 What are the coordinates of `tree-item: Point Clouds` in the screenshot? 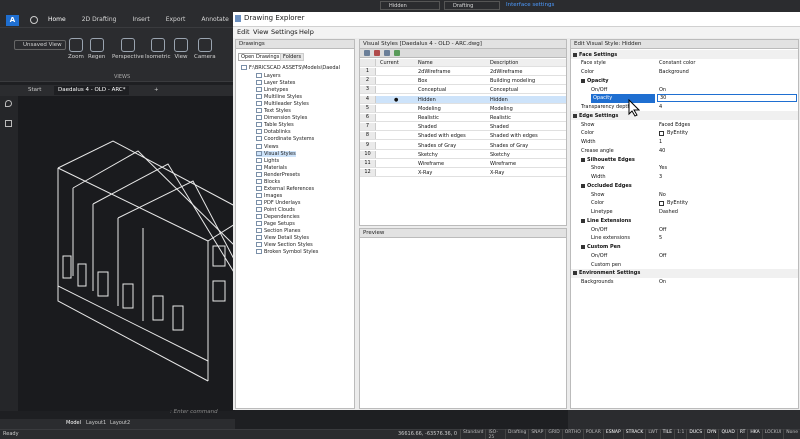 It's located at (275, 209).